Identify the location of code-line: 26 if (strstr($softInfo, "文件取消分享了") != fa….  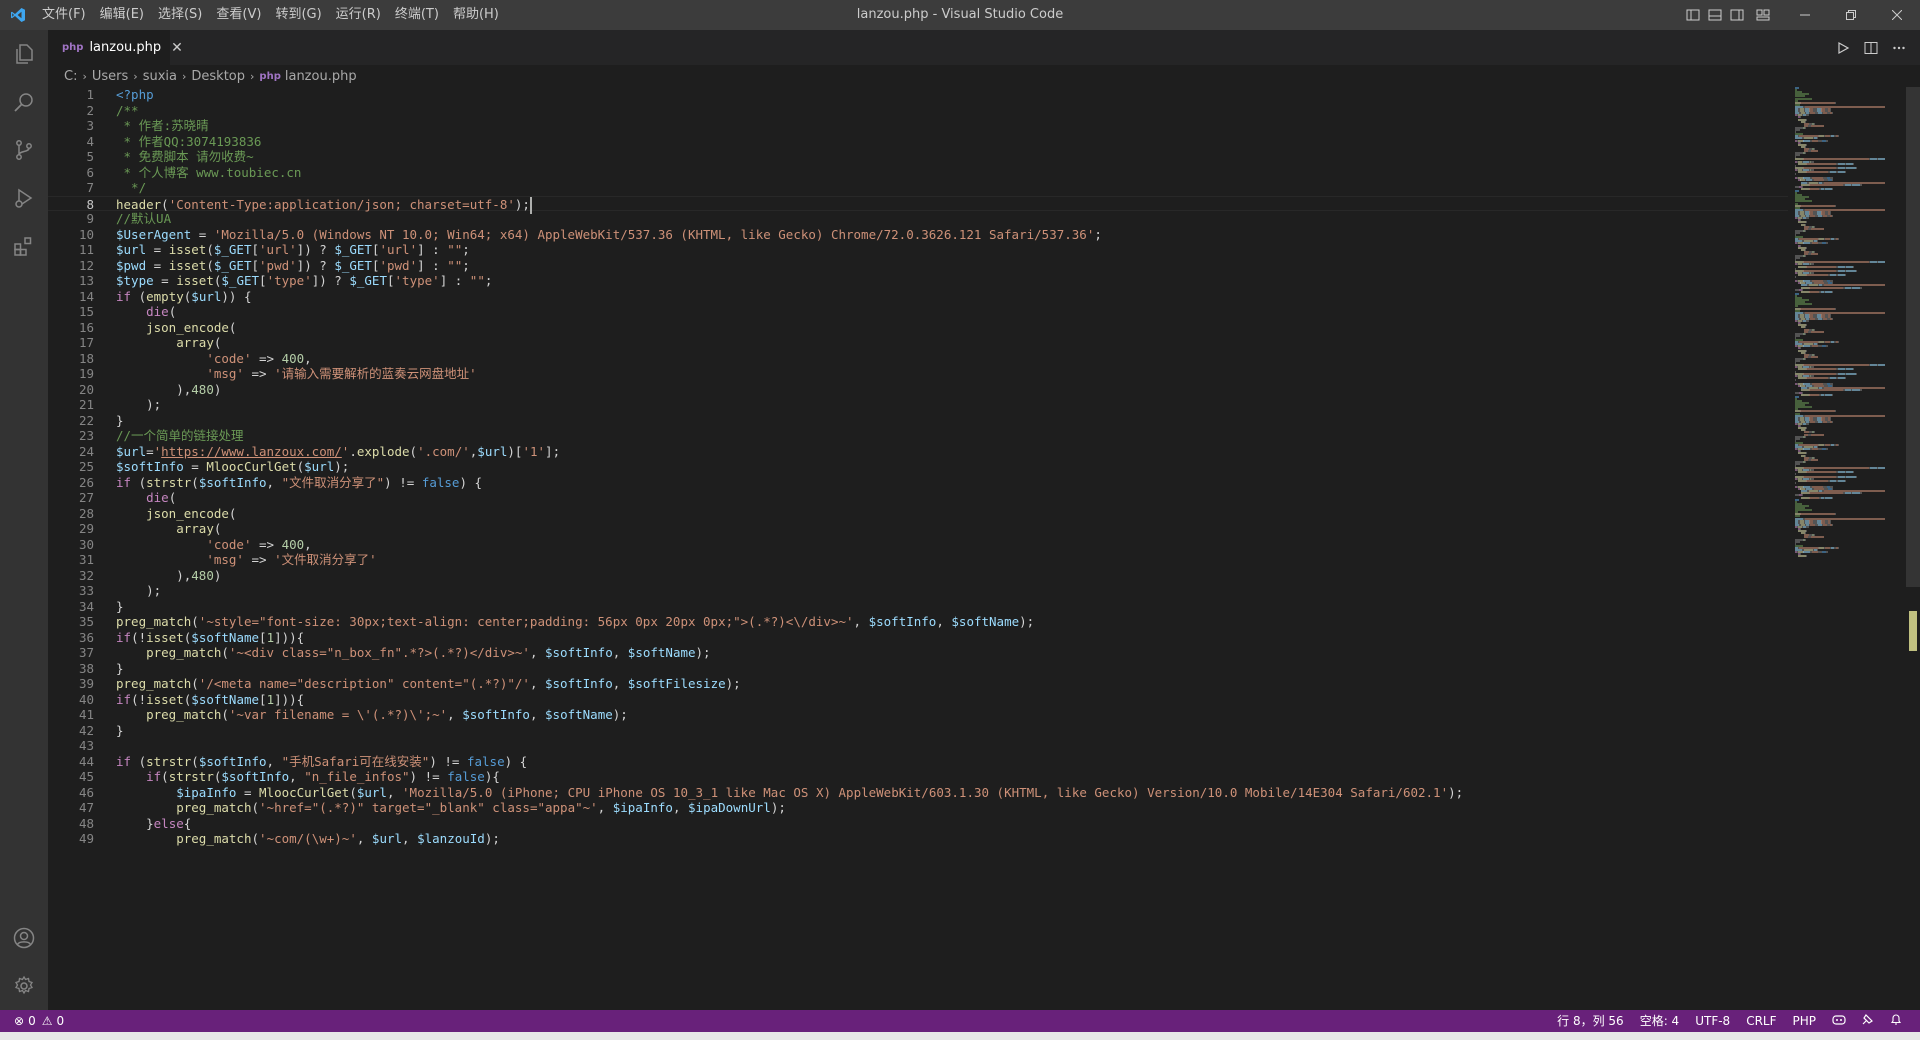
(918, 483).